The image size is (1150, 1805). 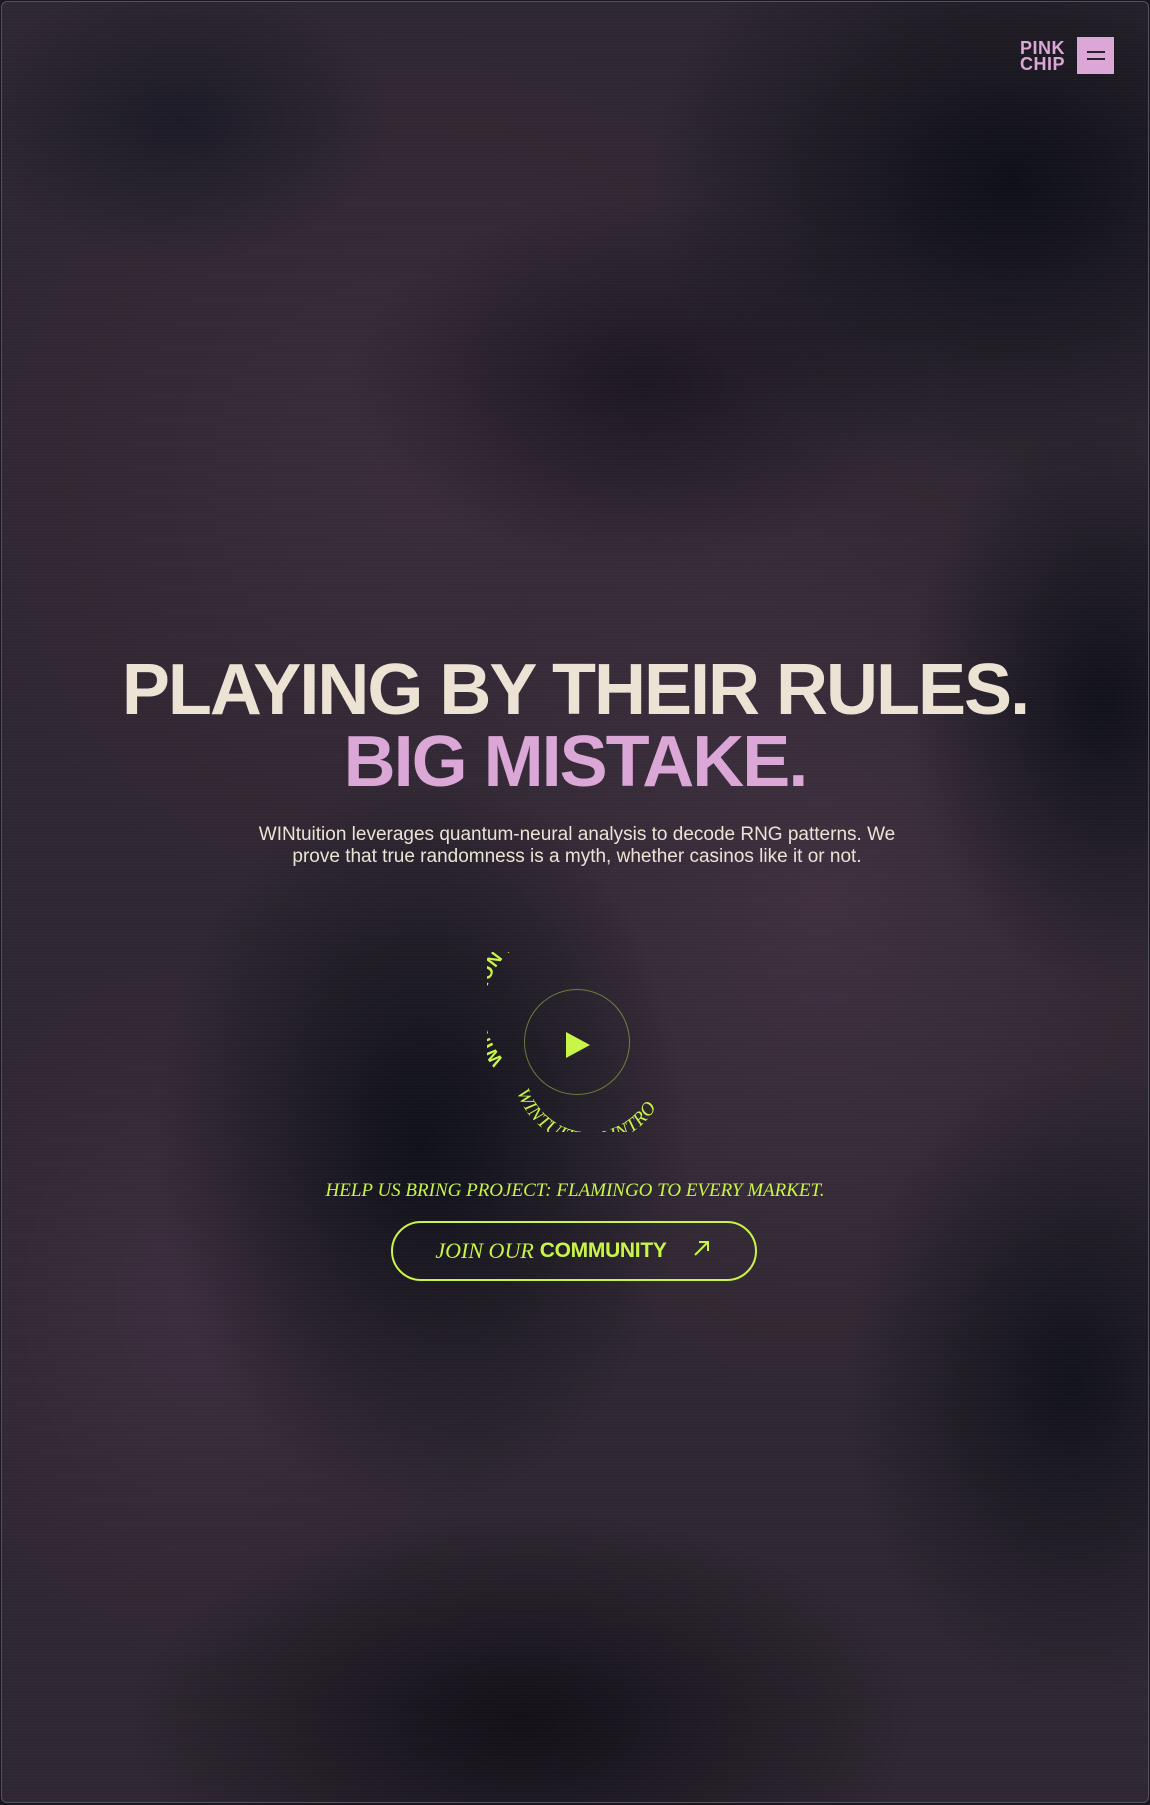 What do you see at coordinates (576, 762) in the screenshot?
I see `headline-line-2: BIG MISTAKE.` at bounding box center [576, 762].